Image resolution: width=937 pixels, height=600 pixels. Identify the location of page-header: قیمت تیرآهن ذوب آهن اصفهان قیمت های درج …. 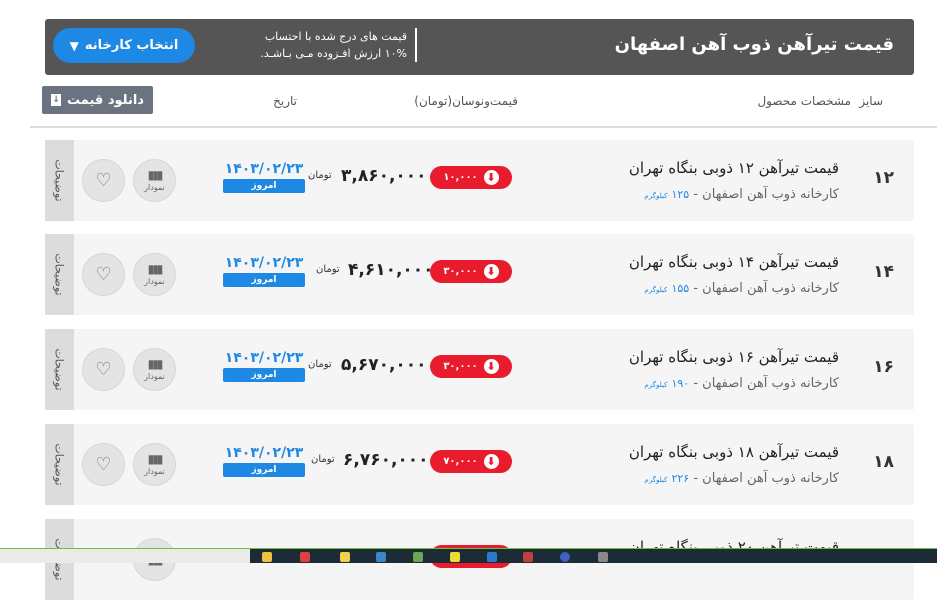
(479, 47).